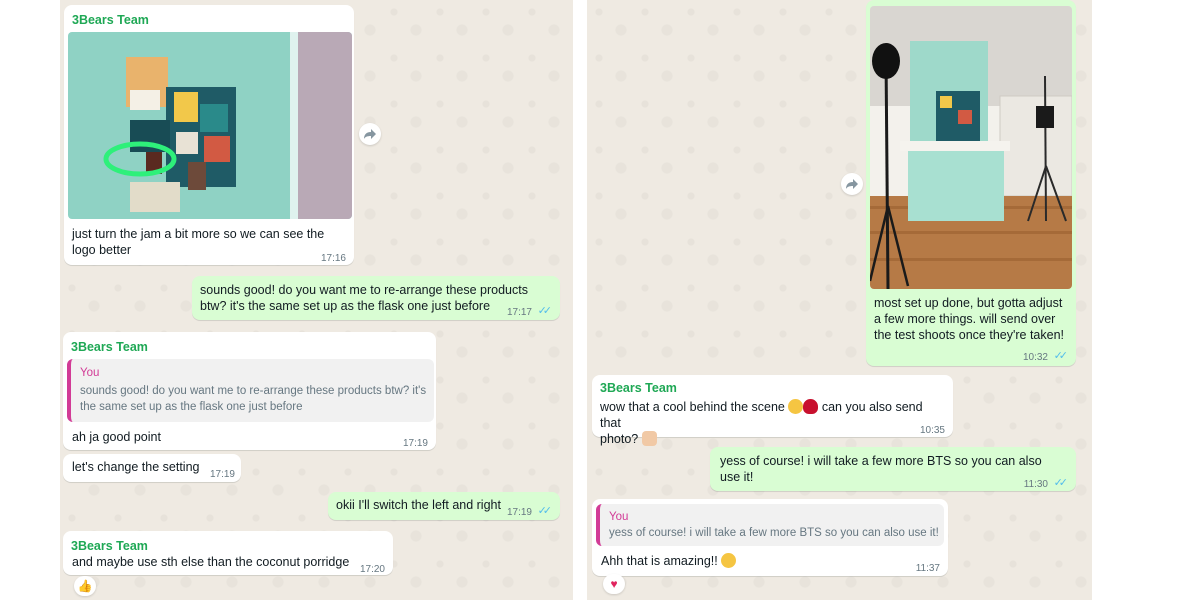 The image size is (1200, 600). What do you see at coordinates (1035, 484) in the screenshot?
I see `message-time: 11:30` at bounding box center [1035, 484].